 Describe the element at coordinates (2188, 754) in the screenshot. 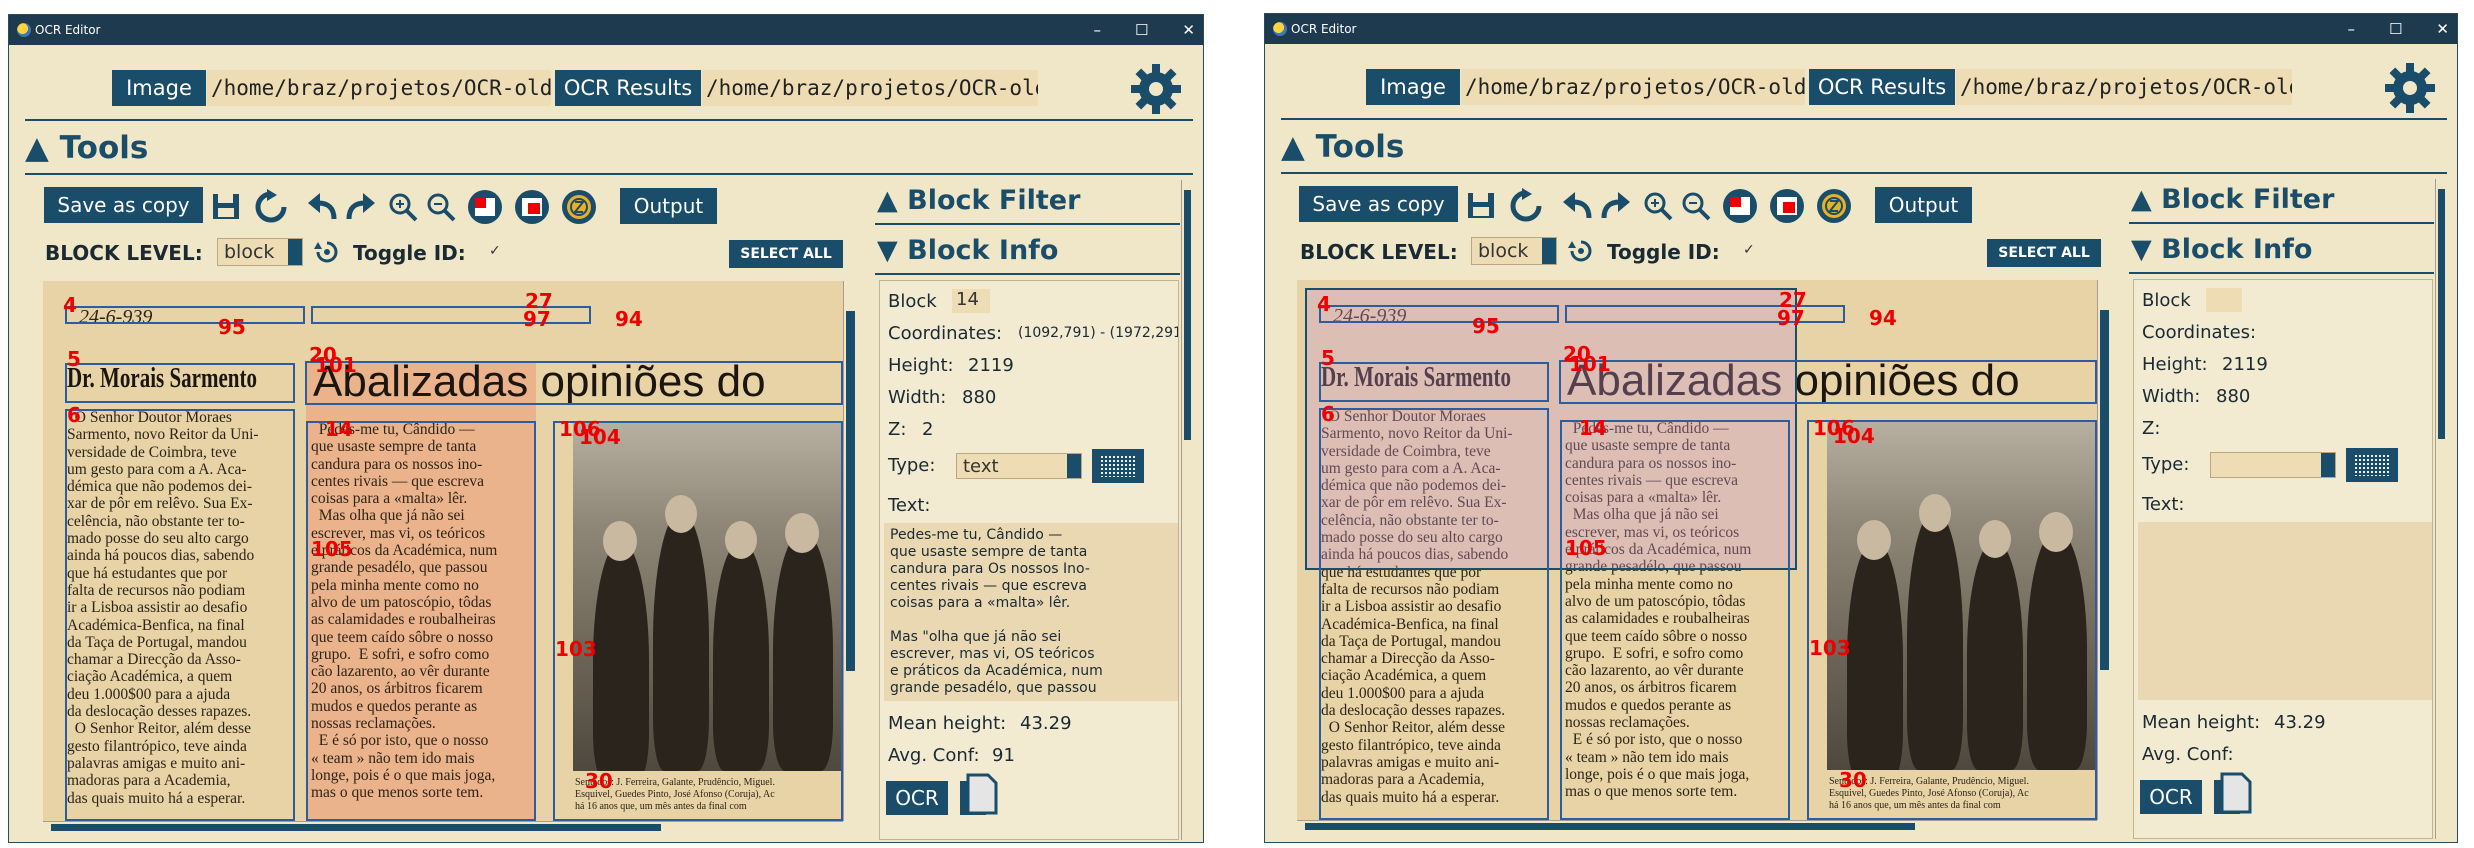

I see `avg-conf-label: Avg. Conf:` at that location.